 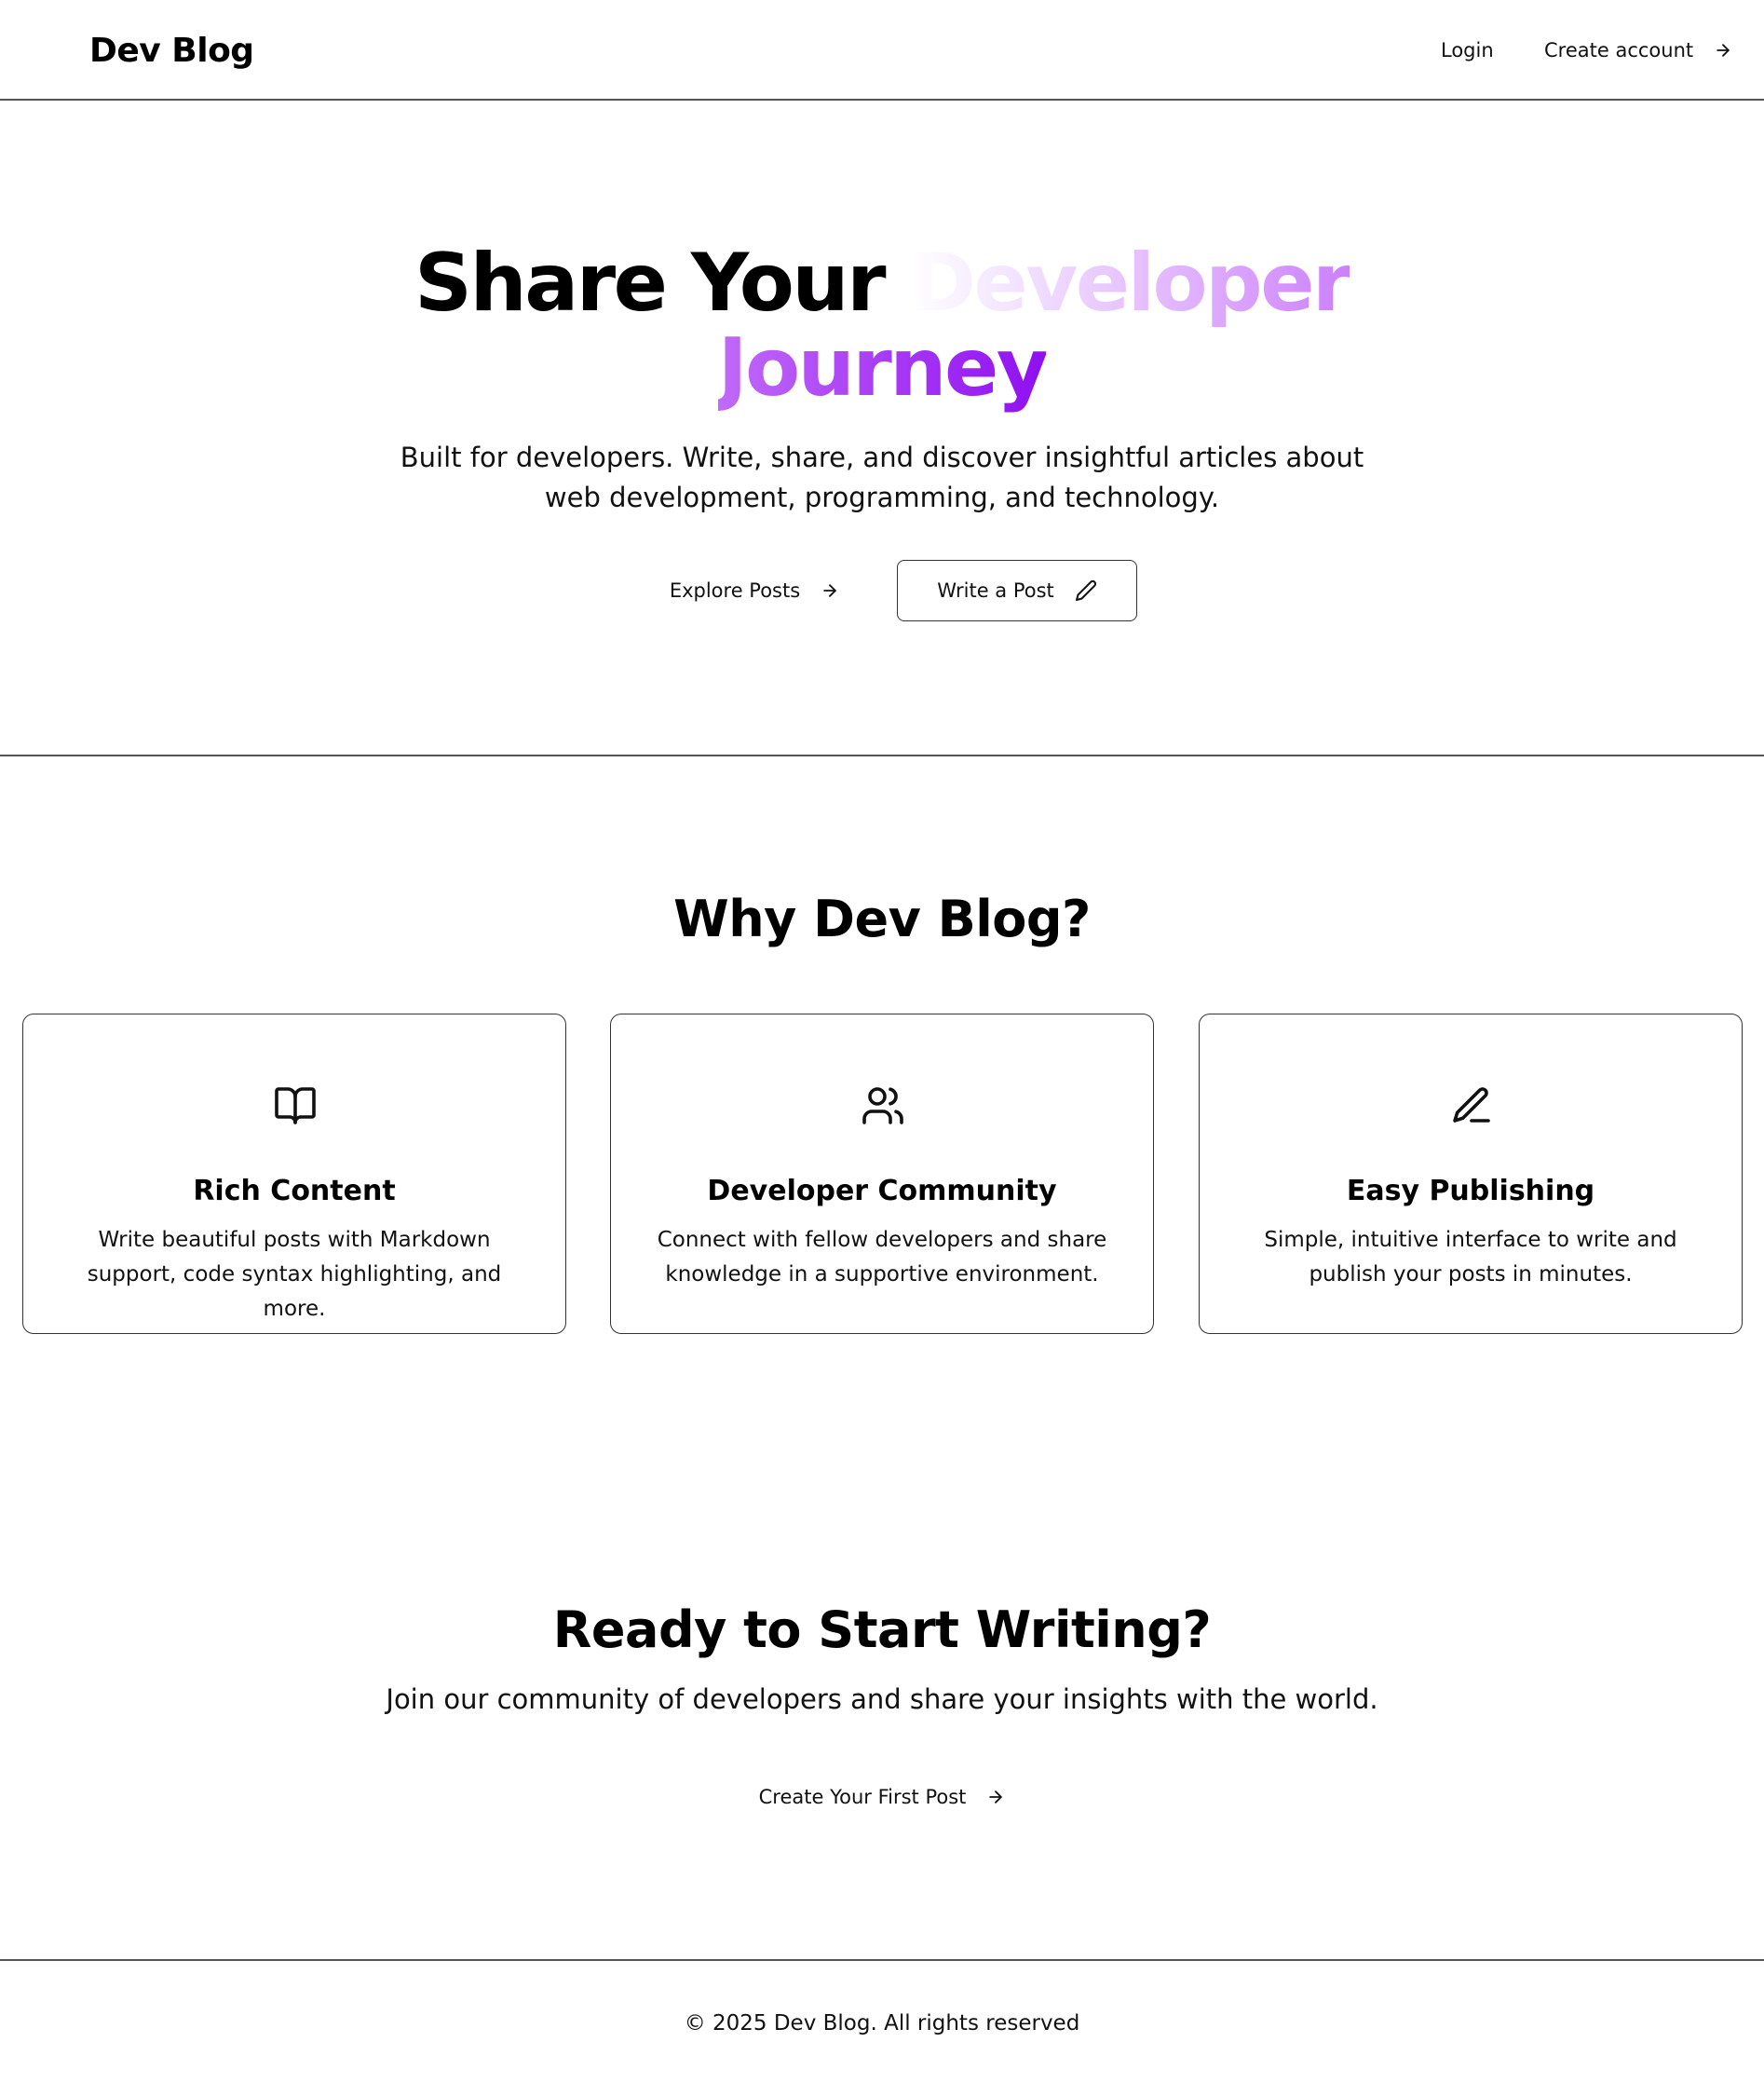 I want to click on feature-card-title: Developer Community, so click(x=882, y=1191).